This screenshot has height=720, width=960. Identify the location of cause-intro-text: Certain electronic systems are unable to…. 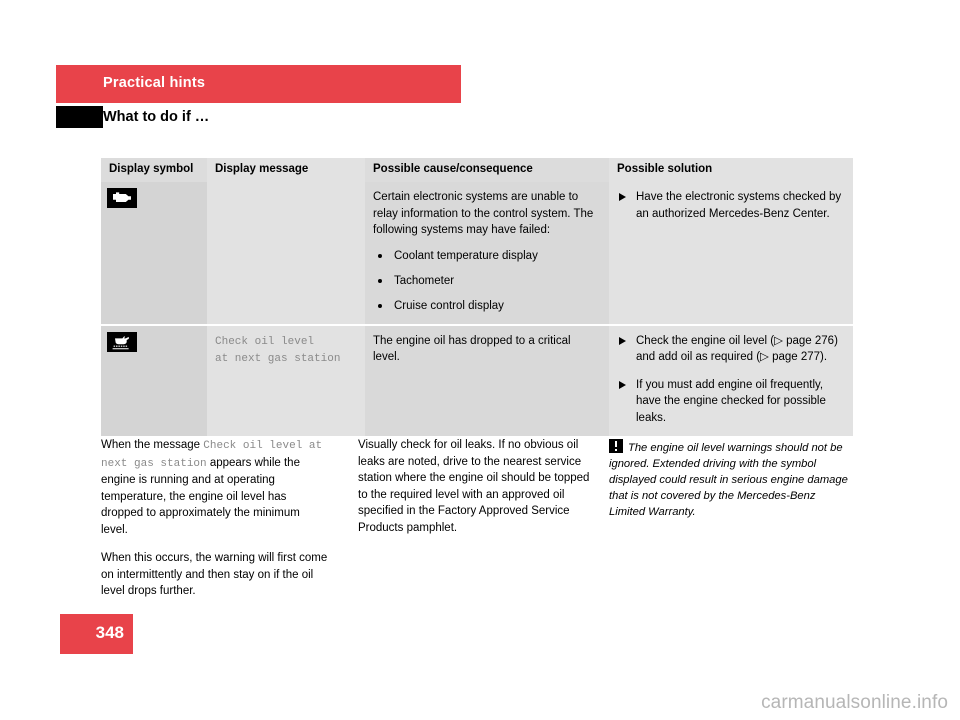
(483, 213).